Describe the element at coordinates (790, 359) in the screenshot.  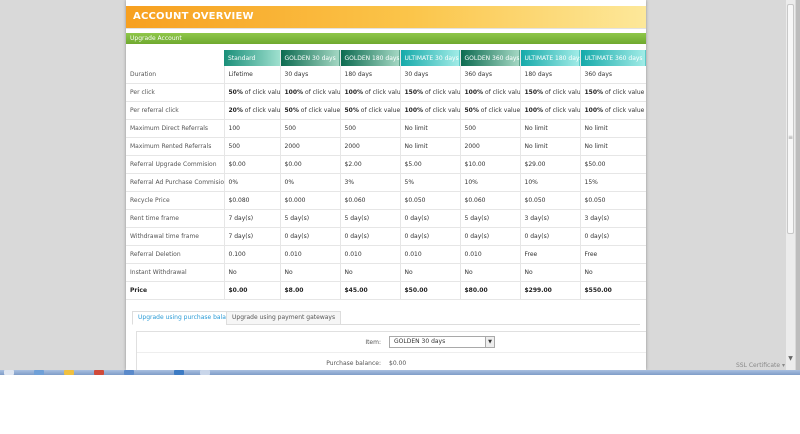
I see `scroll-down-arrow-icon: ▼` at that location.